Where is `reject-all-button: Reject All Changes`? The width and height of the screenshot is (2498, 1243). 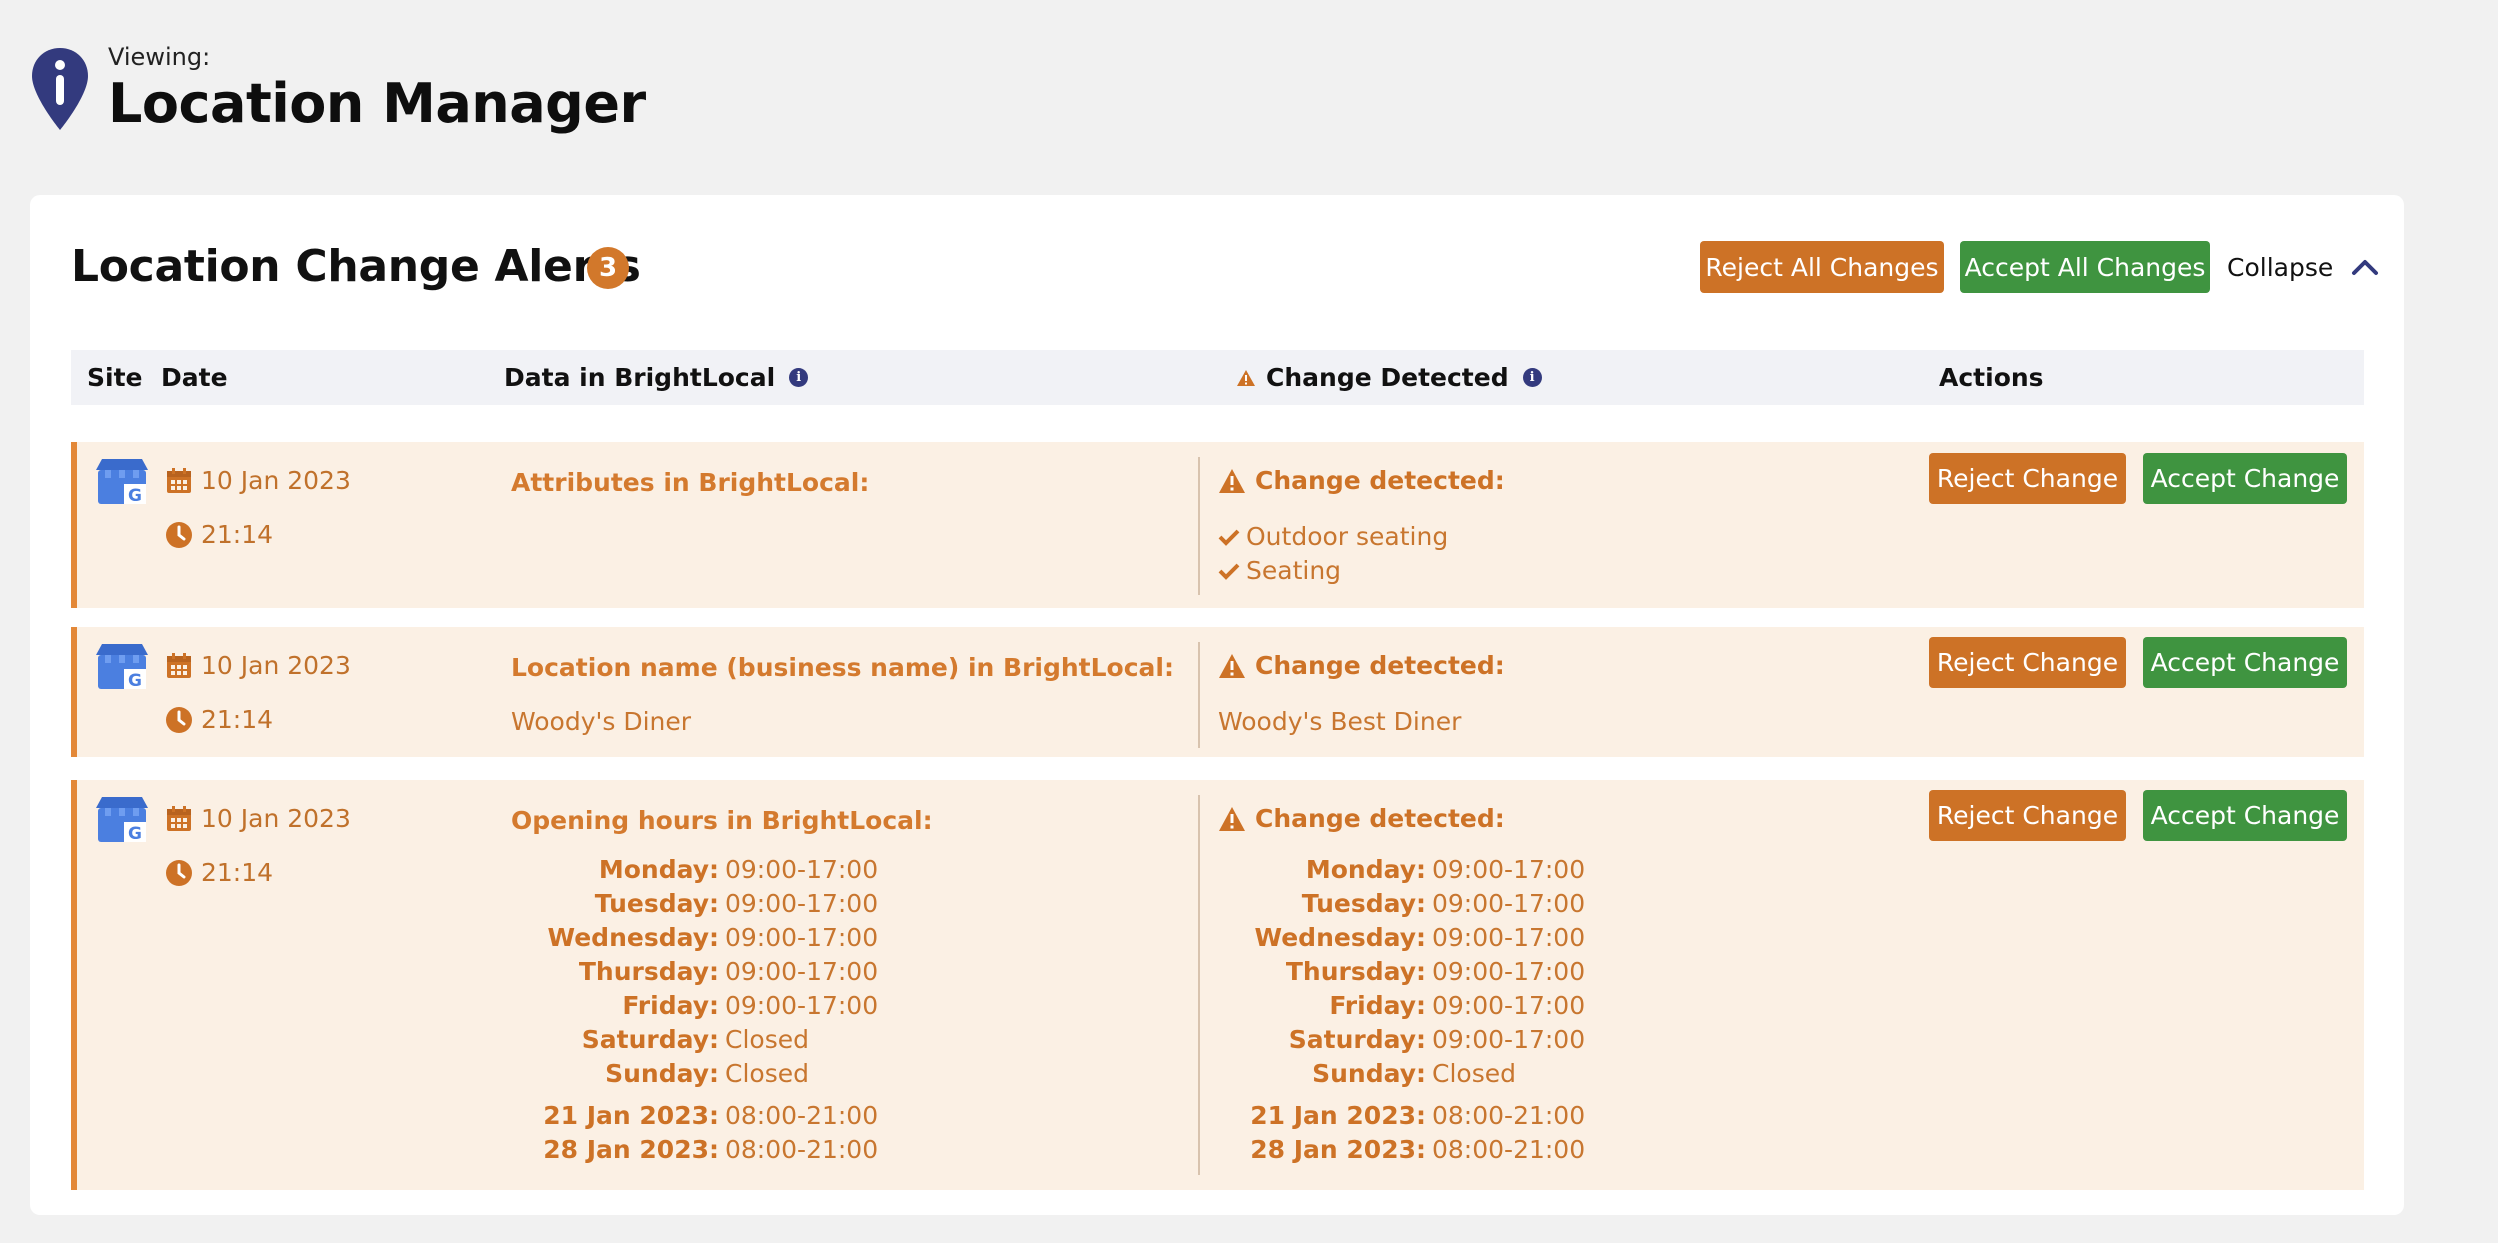 reject-all-button: Reject All Changes is located at coordinates (1822, 267).